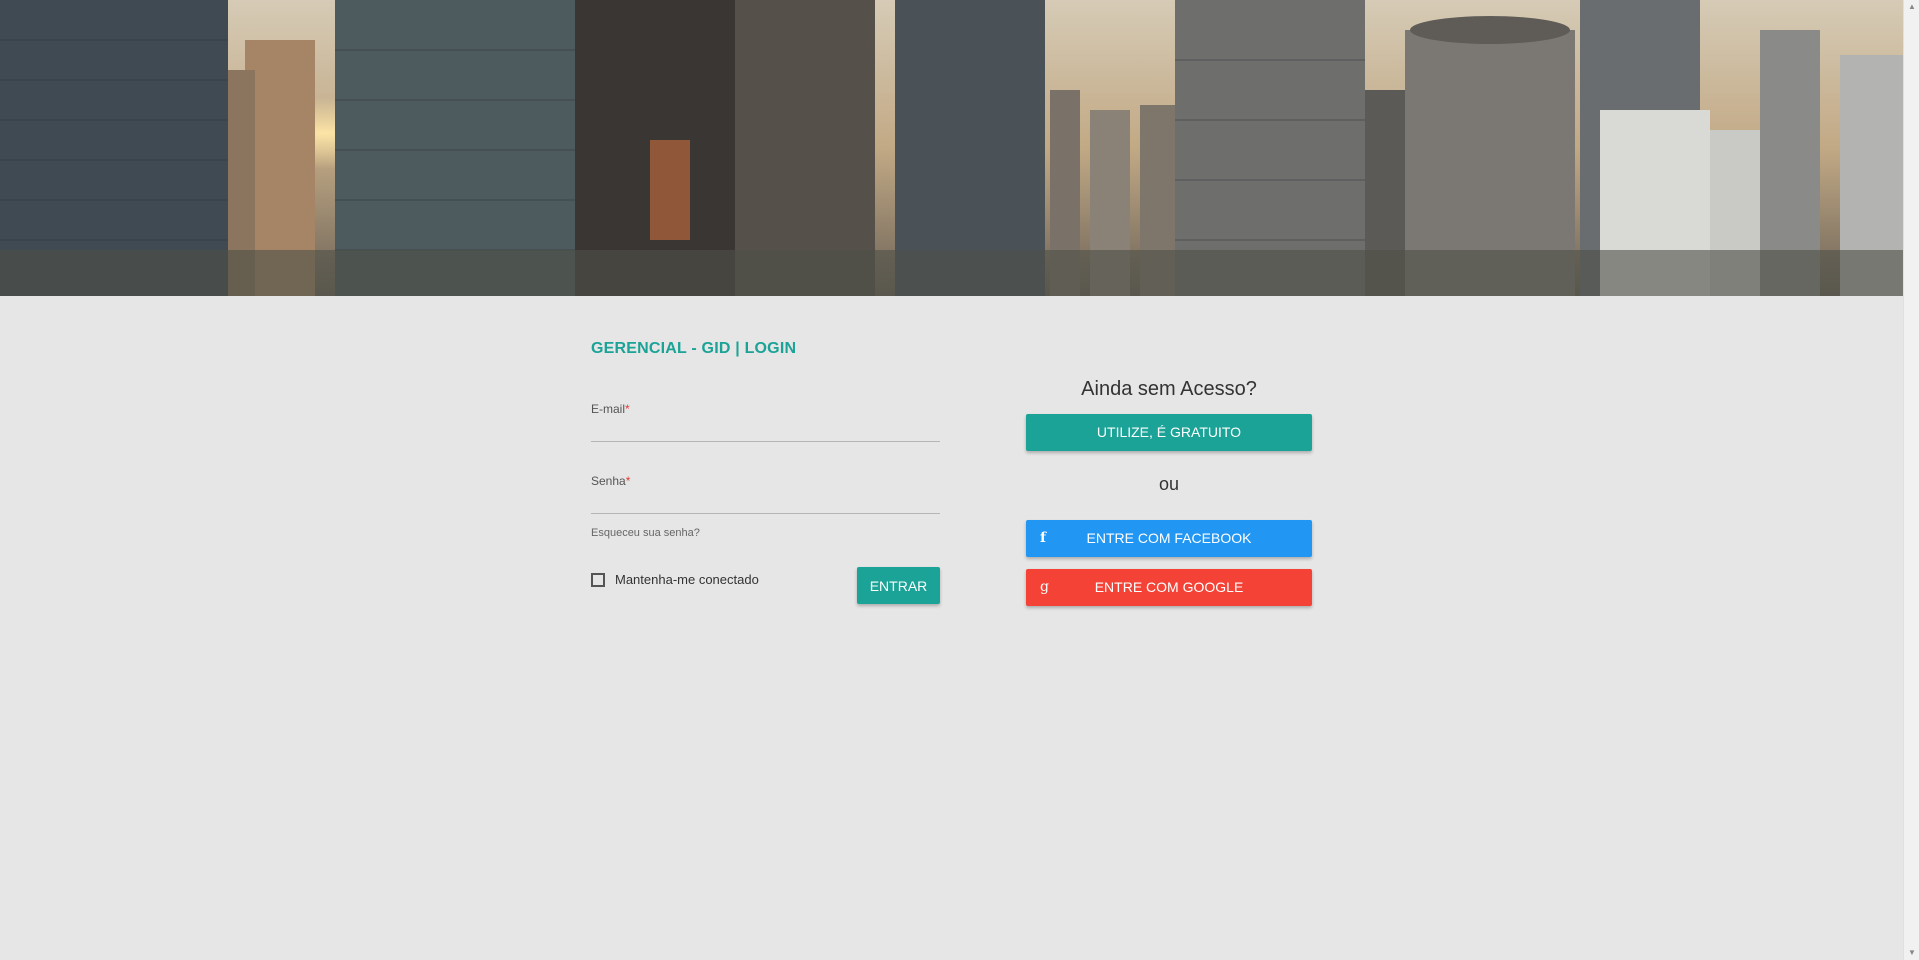 This screenshot has height=960, width=1919. I want to click on email-required-marker: *, so click(627, 409).